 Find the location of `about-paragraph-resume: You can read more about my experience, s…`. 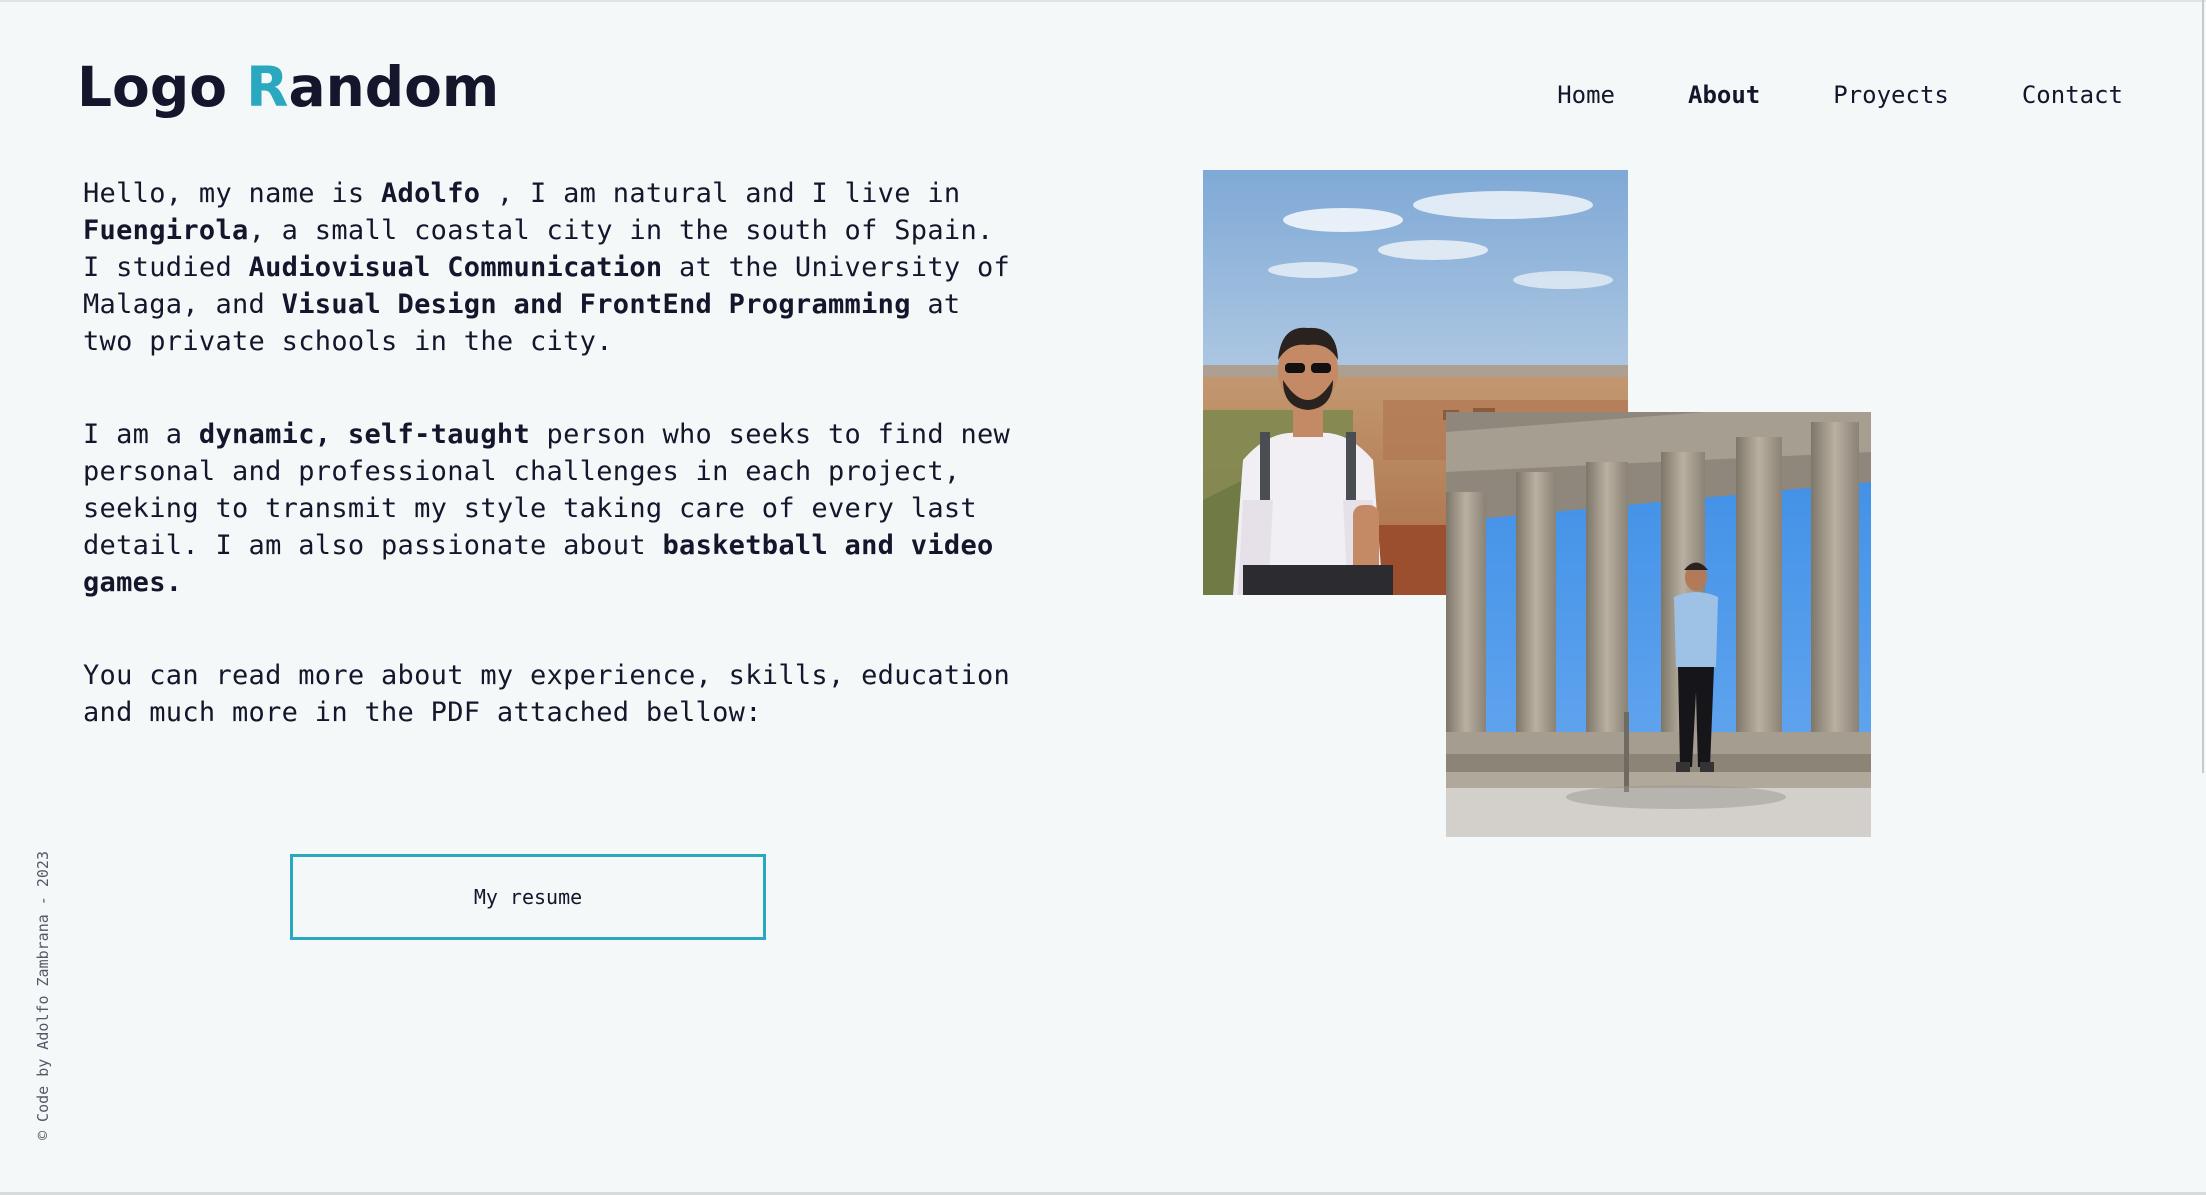

about-paragraph-resume: You can read more about my experience, s… is located at coordinates (553, 694).